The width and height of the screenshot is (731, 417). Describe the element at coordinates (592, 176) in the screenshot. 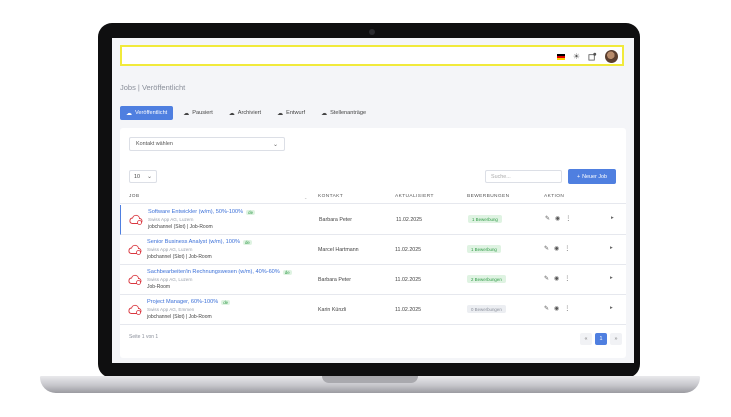

I see `new-job-button: + Neuer Job` at that location.